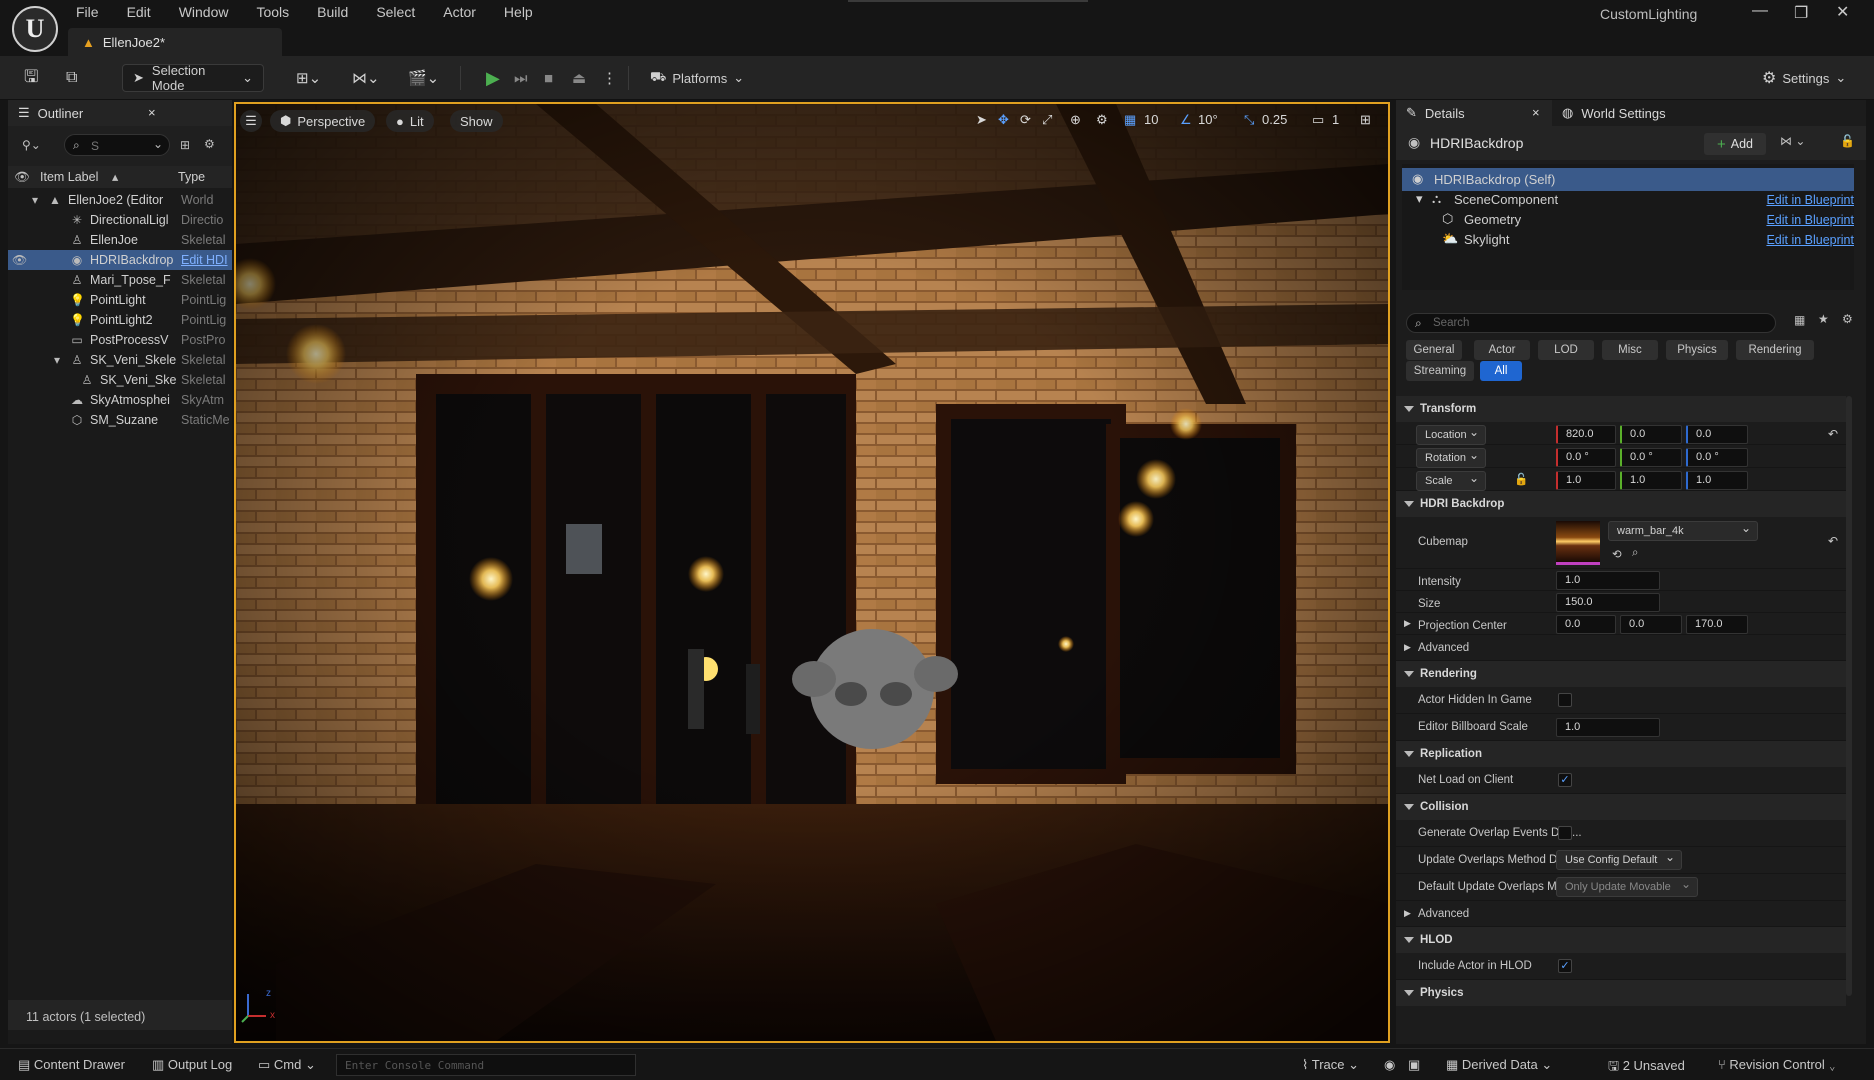 This screenshot has height=1080, width=1874. What do you see at coordinates (272, 12) in the screenshot?
I see `menu-tools: Tools` at bounding box center [272, 12].